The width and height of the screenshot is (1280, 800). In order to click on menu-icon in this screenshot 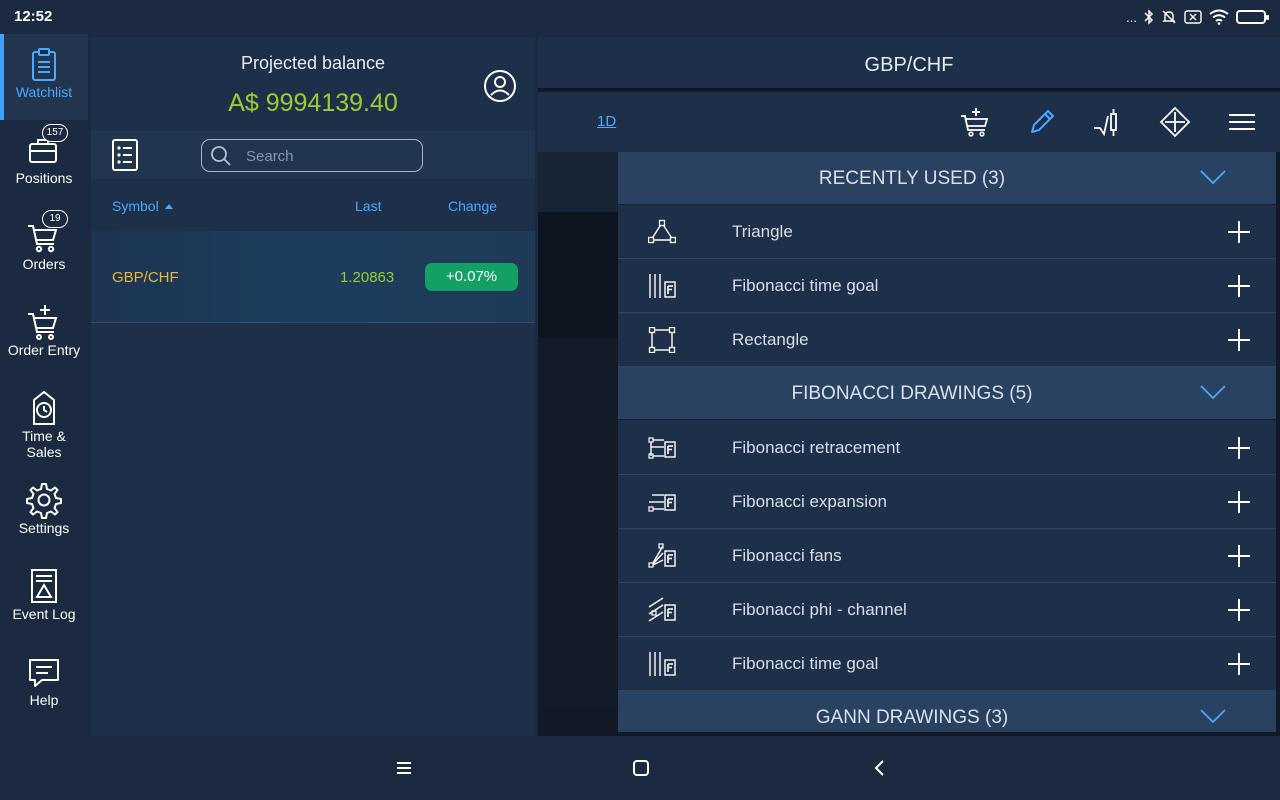, I will do `click(404, 768)`.